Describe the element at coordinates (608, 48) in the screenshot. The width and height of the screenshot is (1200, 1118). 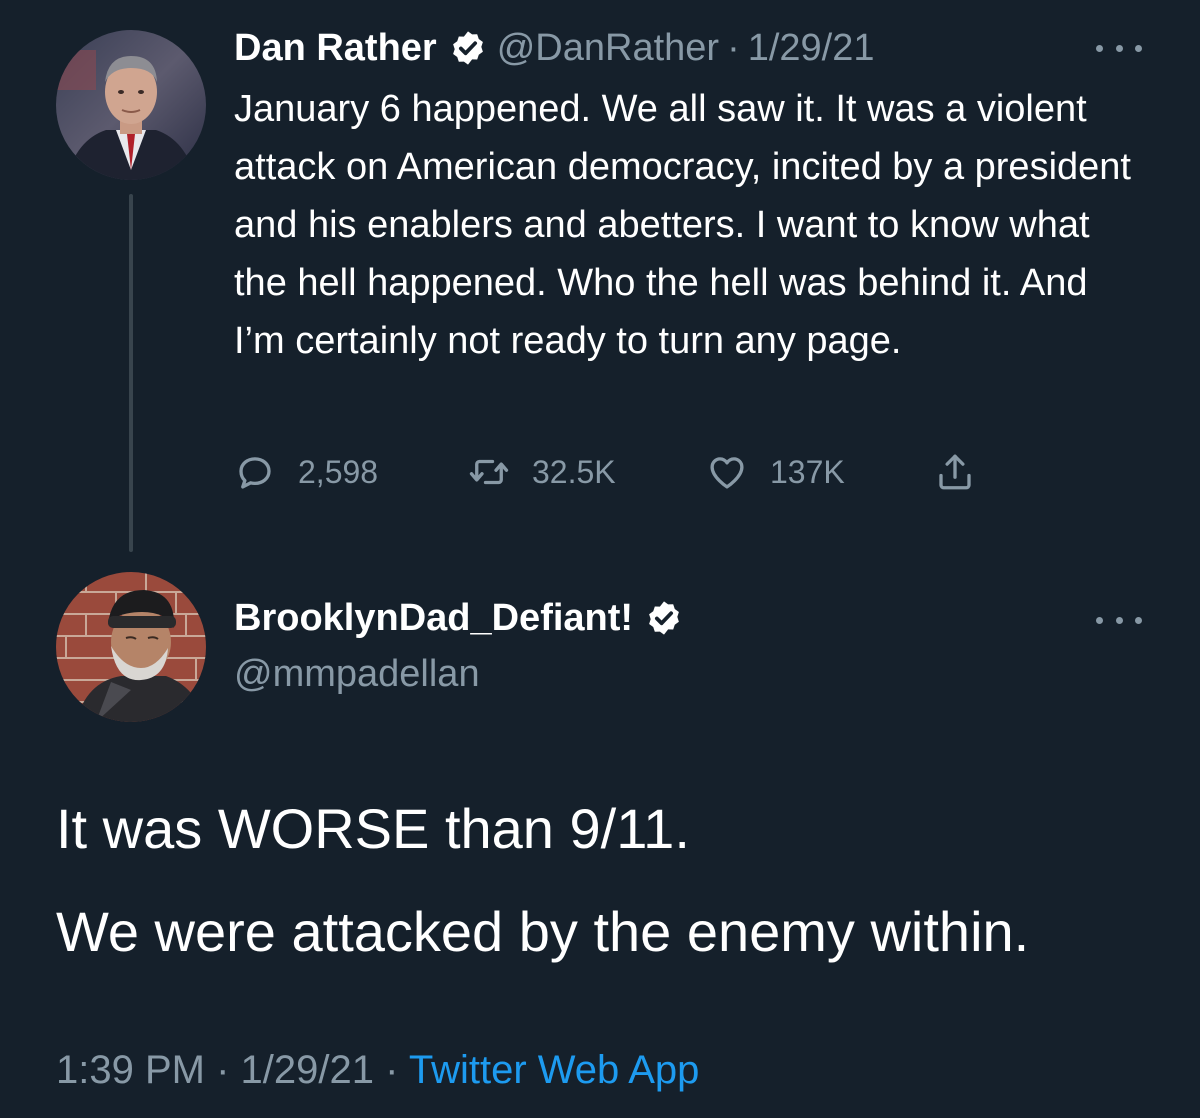
I see `author-handle: @DanRather` at that location.